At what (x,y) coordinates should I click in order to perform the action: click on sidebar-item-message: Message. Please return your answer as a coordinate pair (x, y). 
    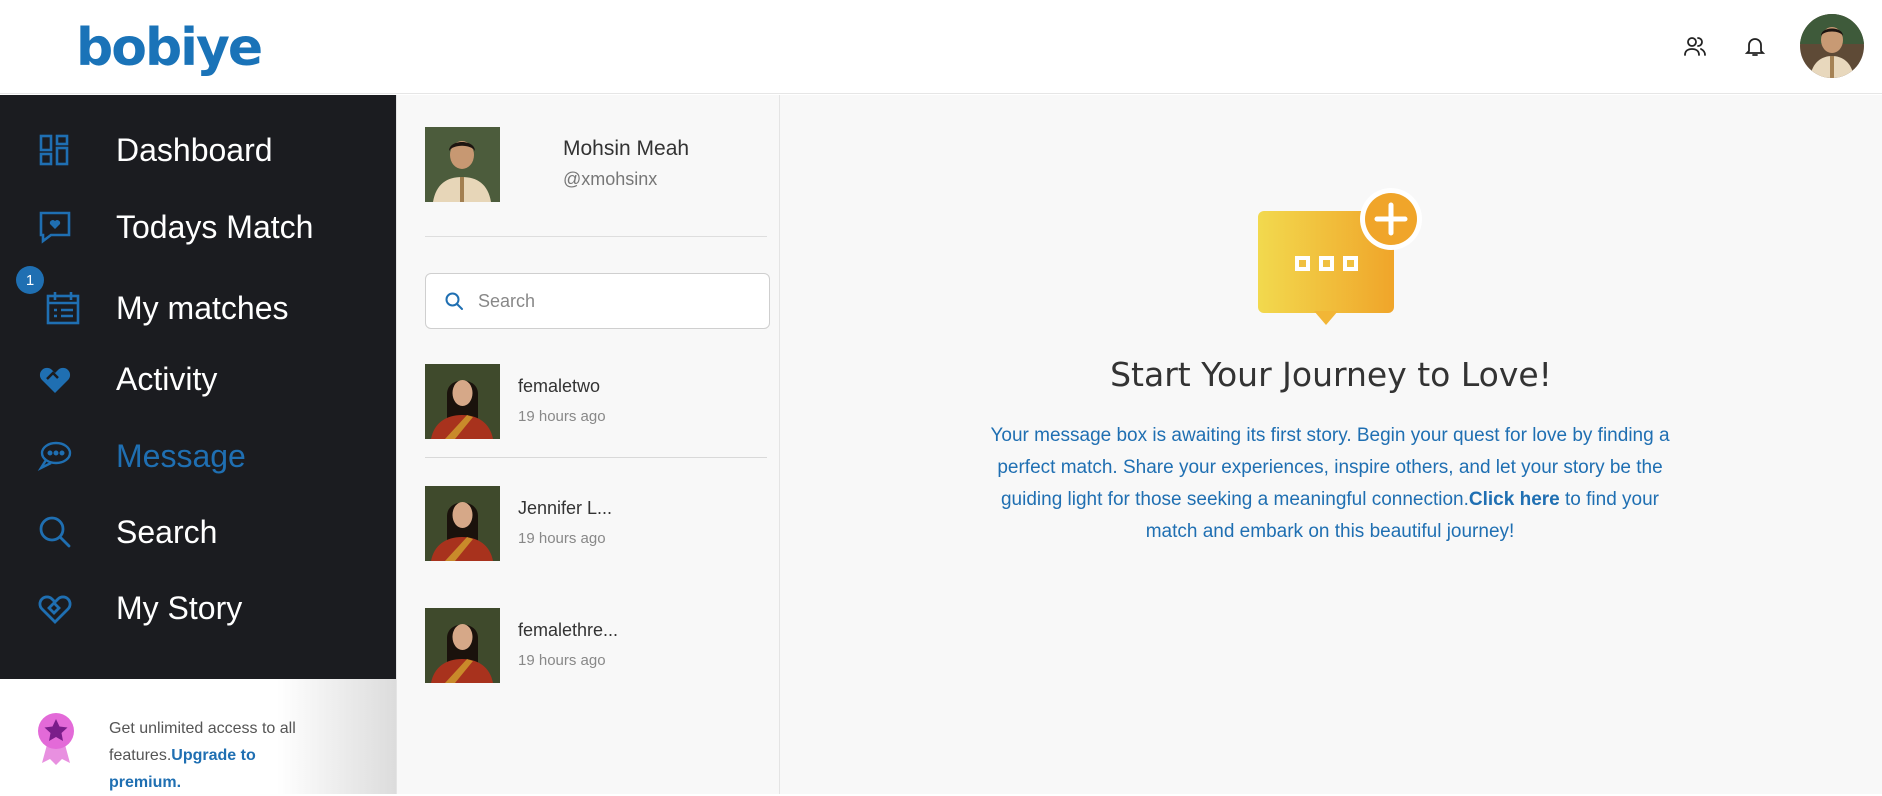
    Looking at the image, I should click on (198, 456).